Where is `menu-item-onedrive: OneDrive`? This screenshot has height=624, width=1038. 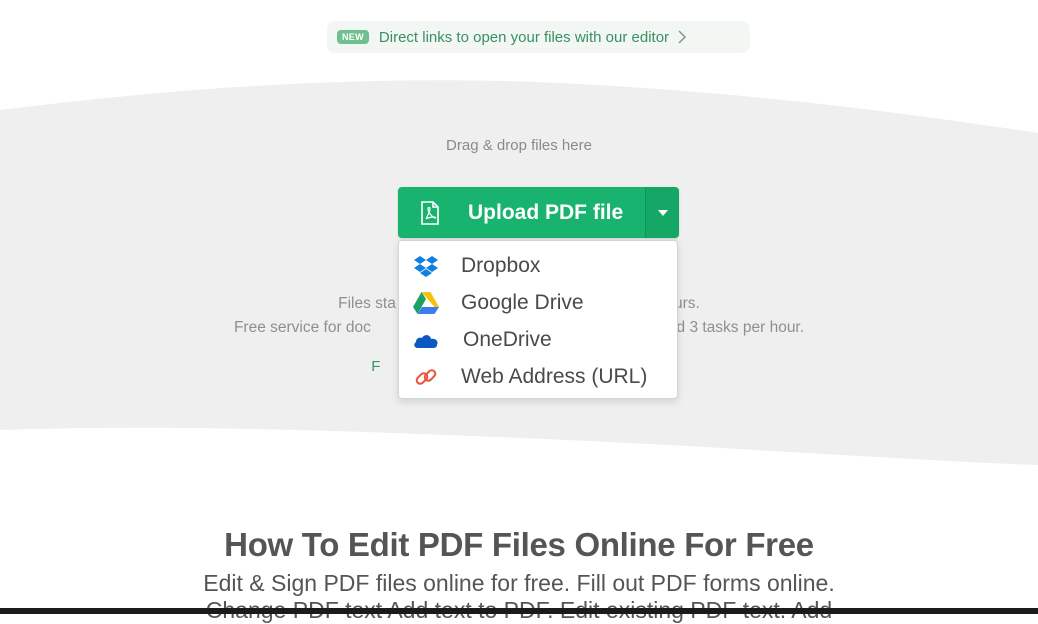
menu-item-onedrive: OneDrive is located at coordinates (538, 339).